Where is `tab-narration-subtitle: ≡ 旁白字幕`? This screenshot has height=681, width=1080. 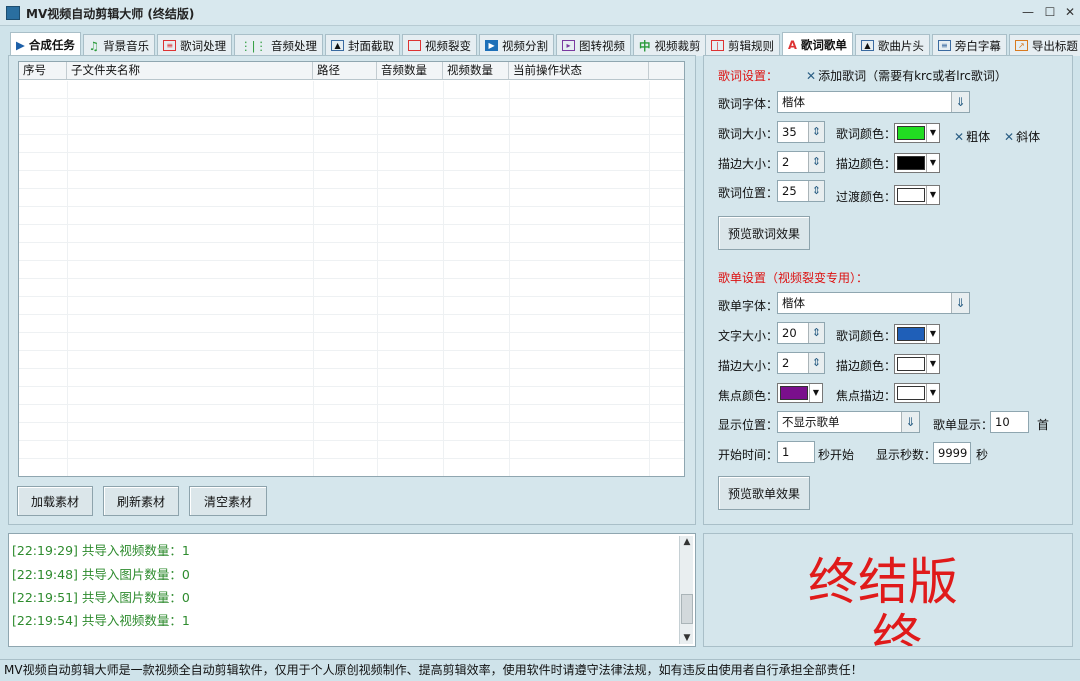 tab-narration-subtitle: ≡ 旁白字幕 is located at coordinates (969, 45).